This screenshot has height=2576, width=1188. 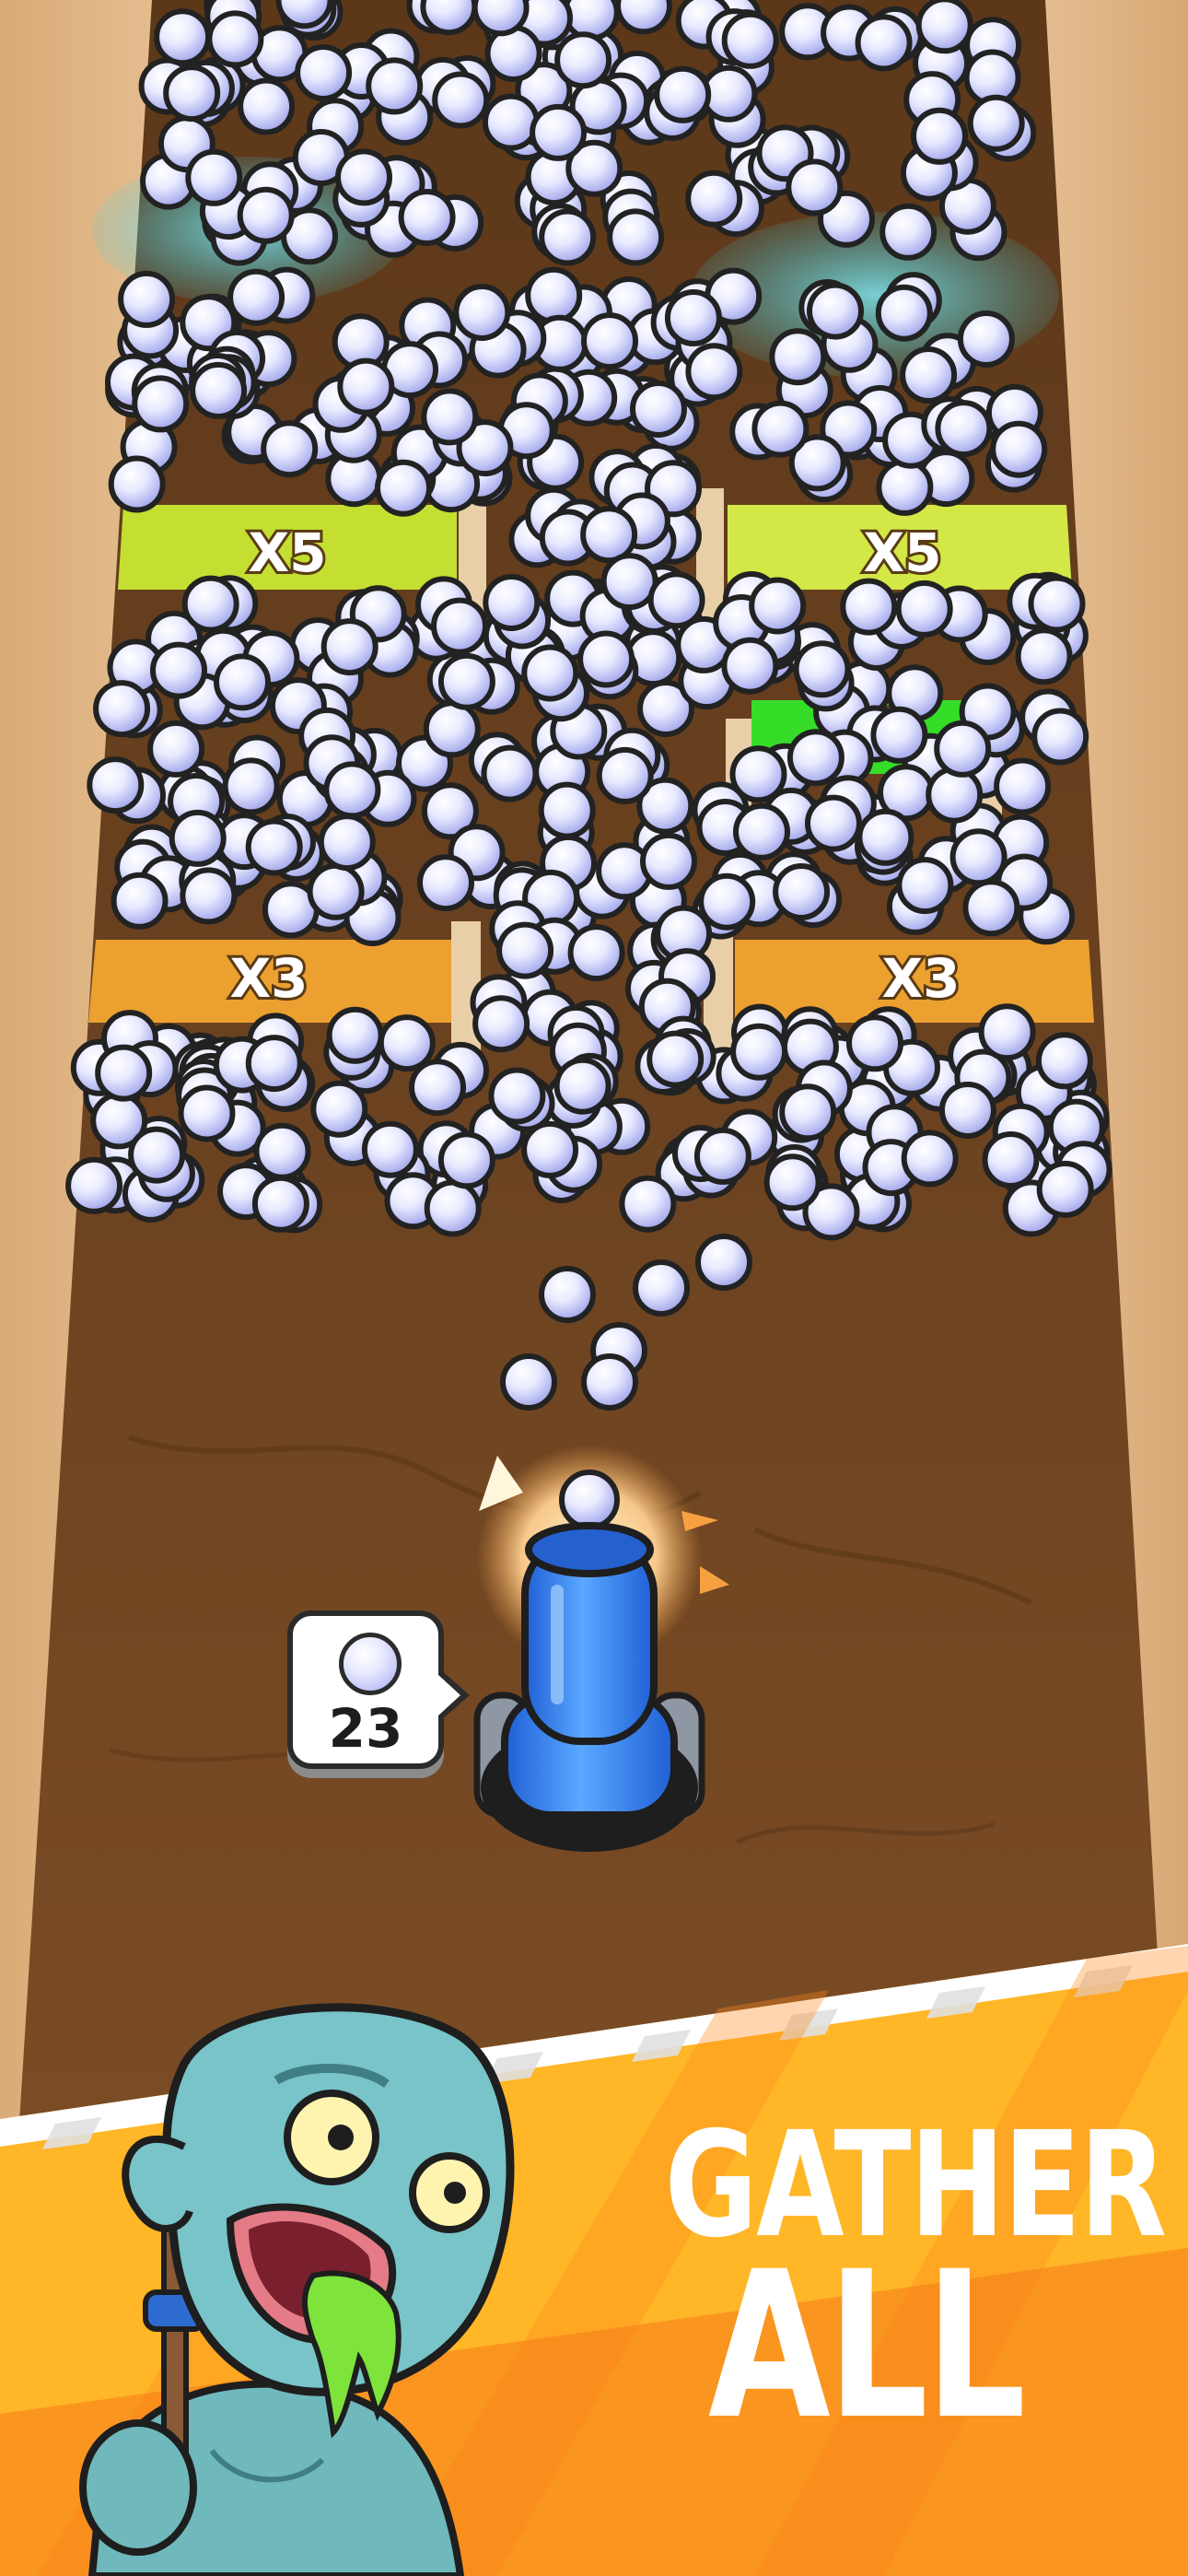 I want to click on gate-x3-left: X3, so click(x=269, y=982).